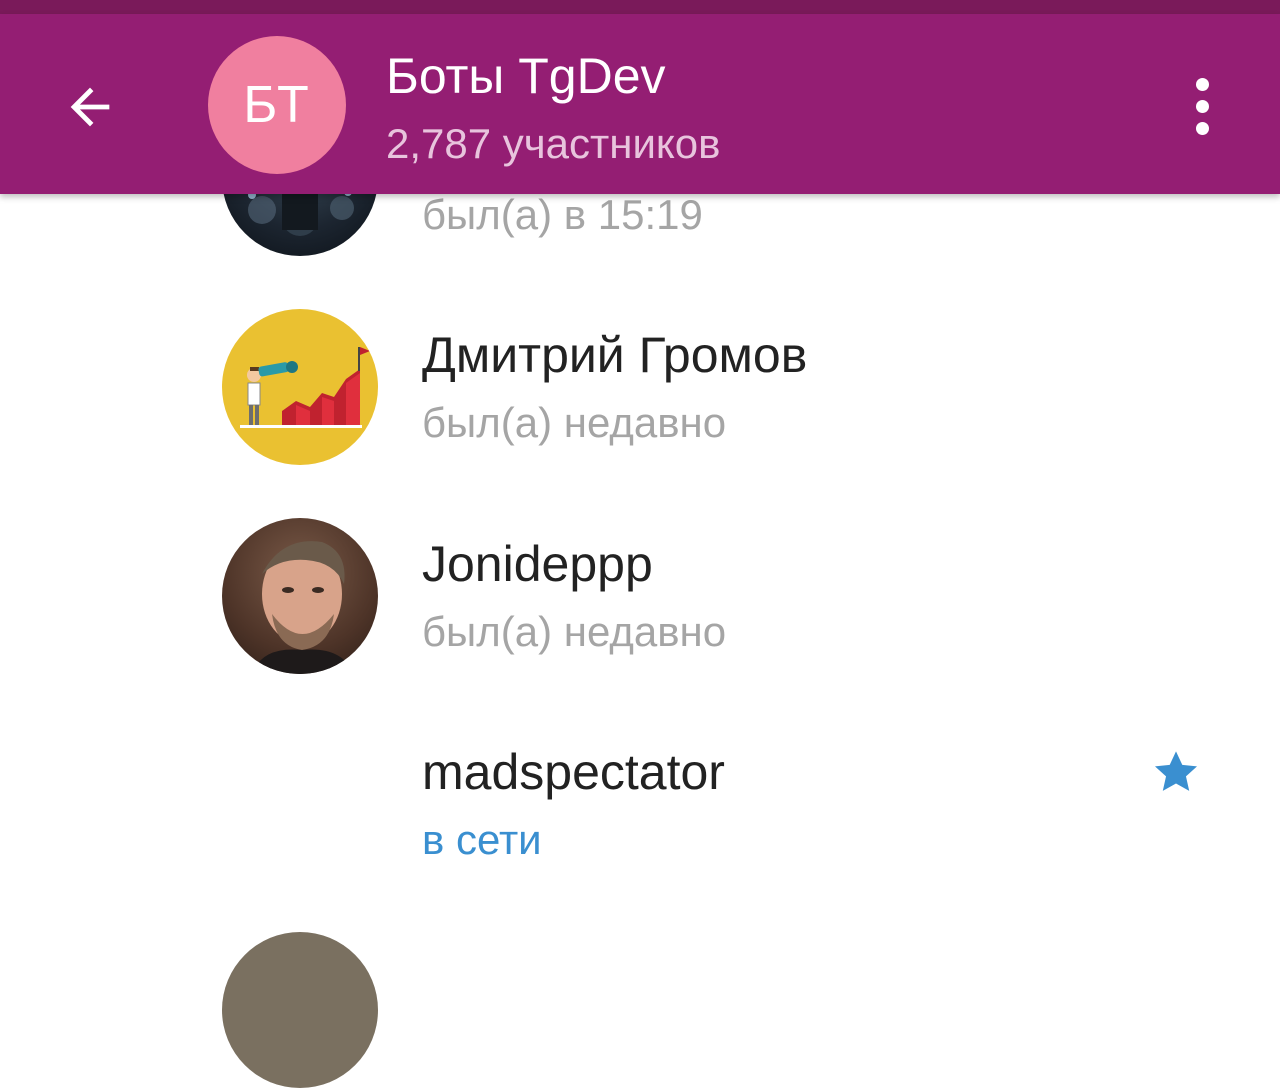 The height and width of the screenshot is (1088, 1280). I want to click on group-avatar: БТ, so click(277, 105).